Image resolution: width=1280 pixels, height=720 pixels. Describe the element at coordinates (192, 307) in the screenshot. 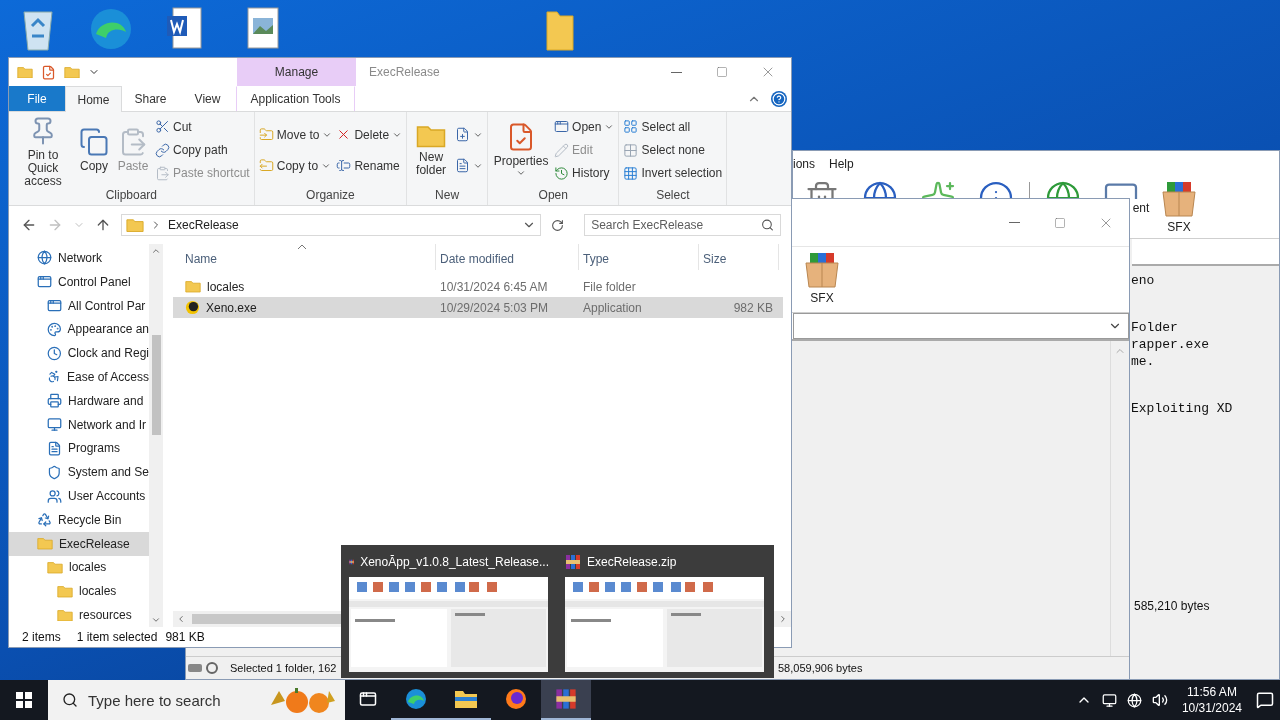

I see `app-icon` at that location.